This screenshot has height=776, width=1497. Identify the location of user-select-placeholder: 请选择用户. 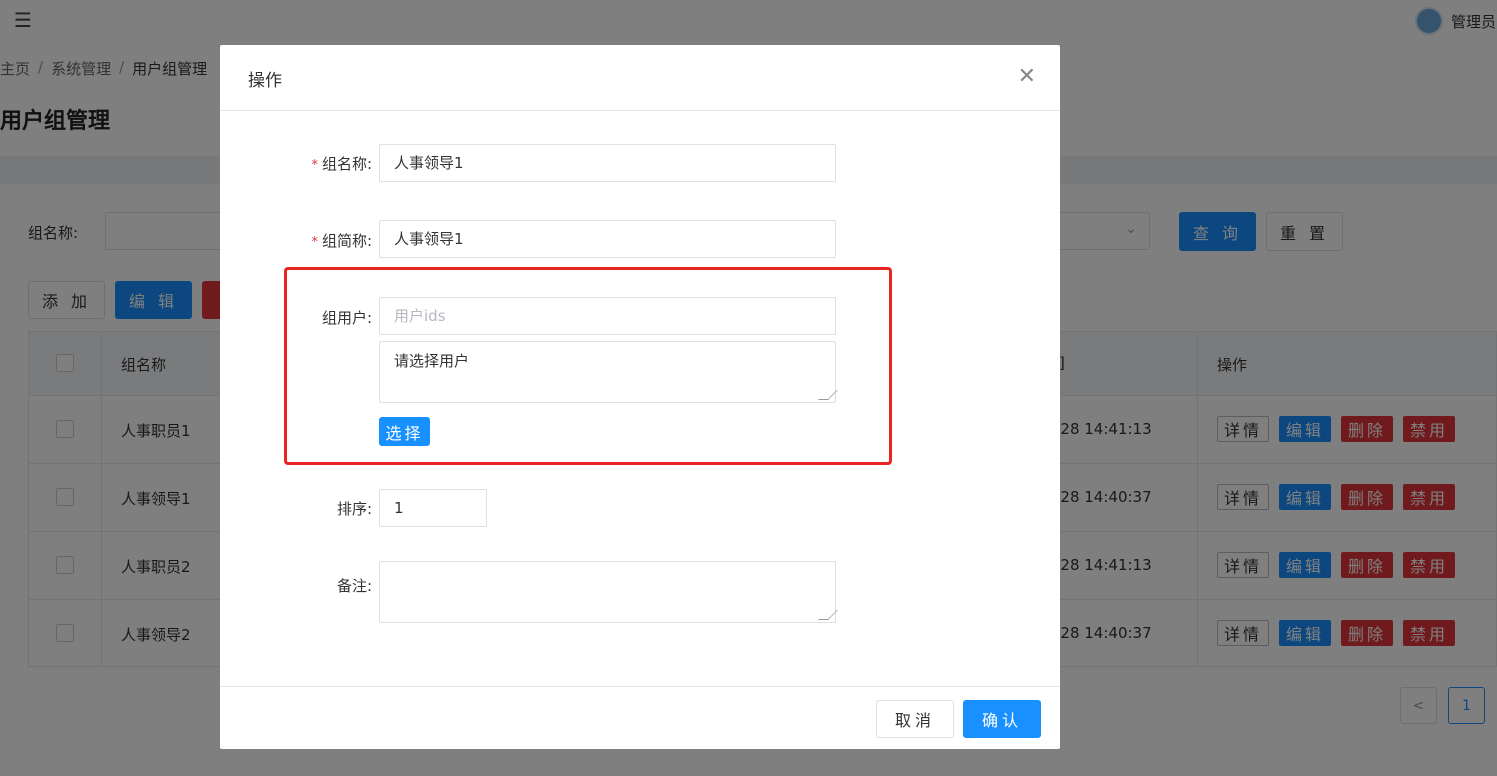
(432, 361).